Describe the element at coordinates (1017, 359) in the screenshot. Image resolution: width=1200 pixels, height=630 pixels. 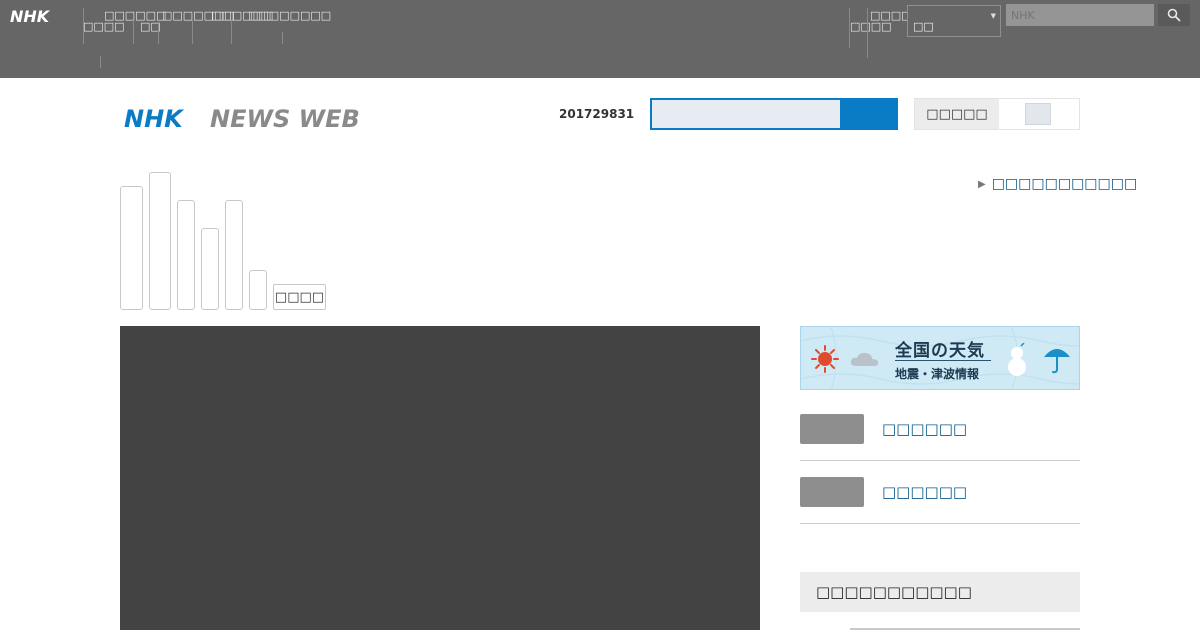
I see `snowman-icon` at that location.